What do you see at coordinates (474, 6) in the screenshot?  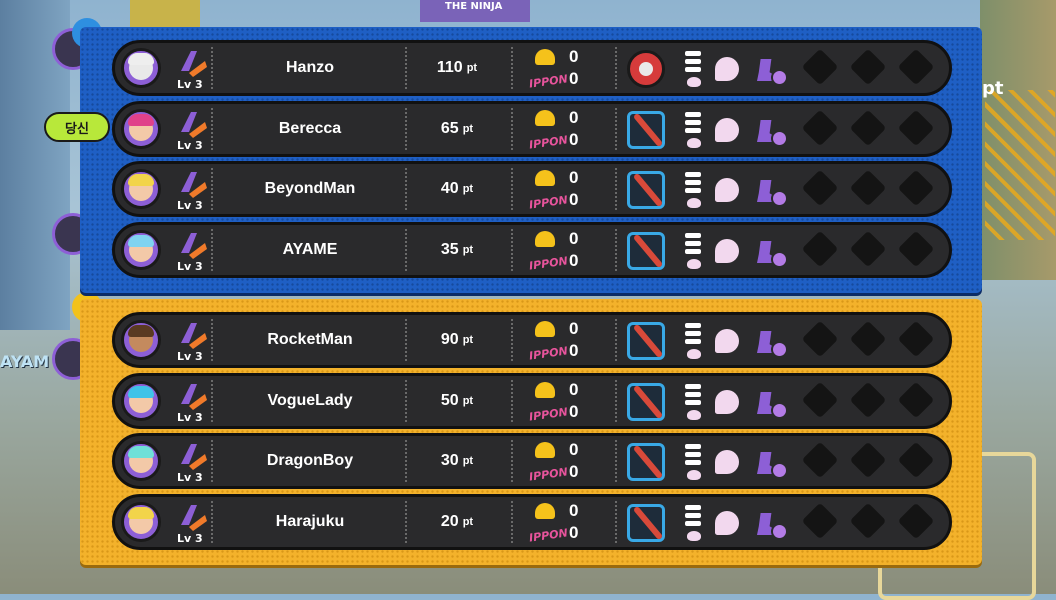 I see `background-sign-text: THE NINJA` at bounding box center [474, 6].